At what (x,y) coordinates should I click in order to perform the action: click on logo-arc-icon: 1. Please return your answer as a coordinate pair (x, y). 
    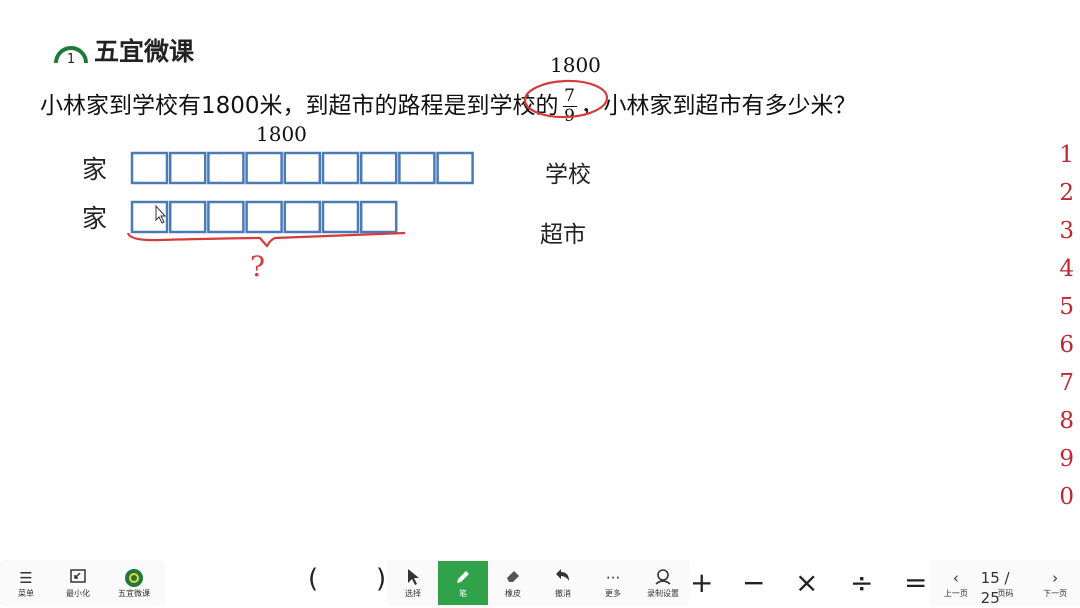
    Looking at the image, I should click on (71, 56).